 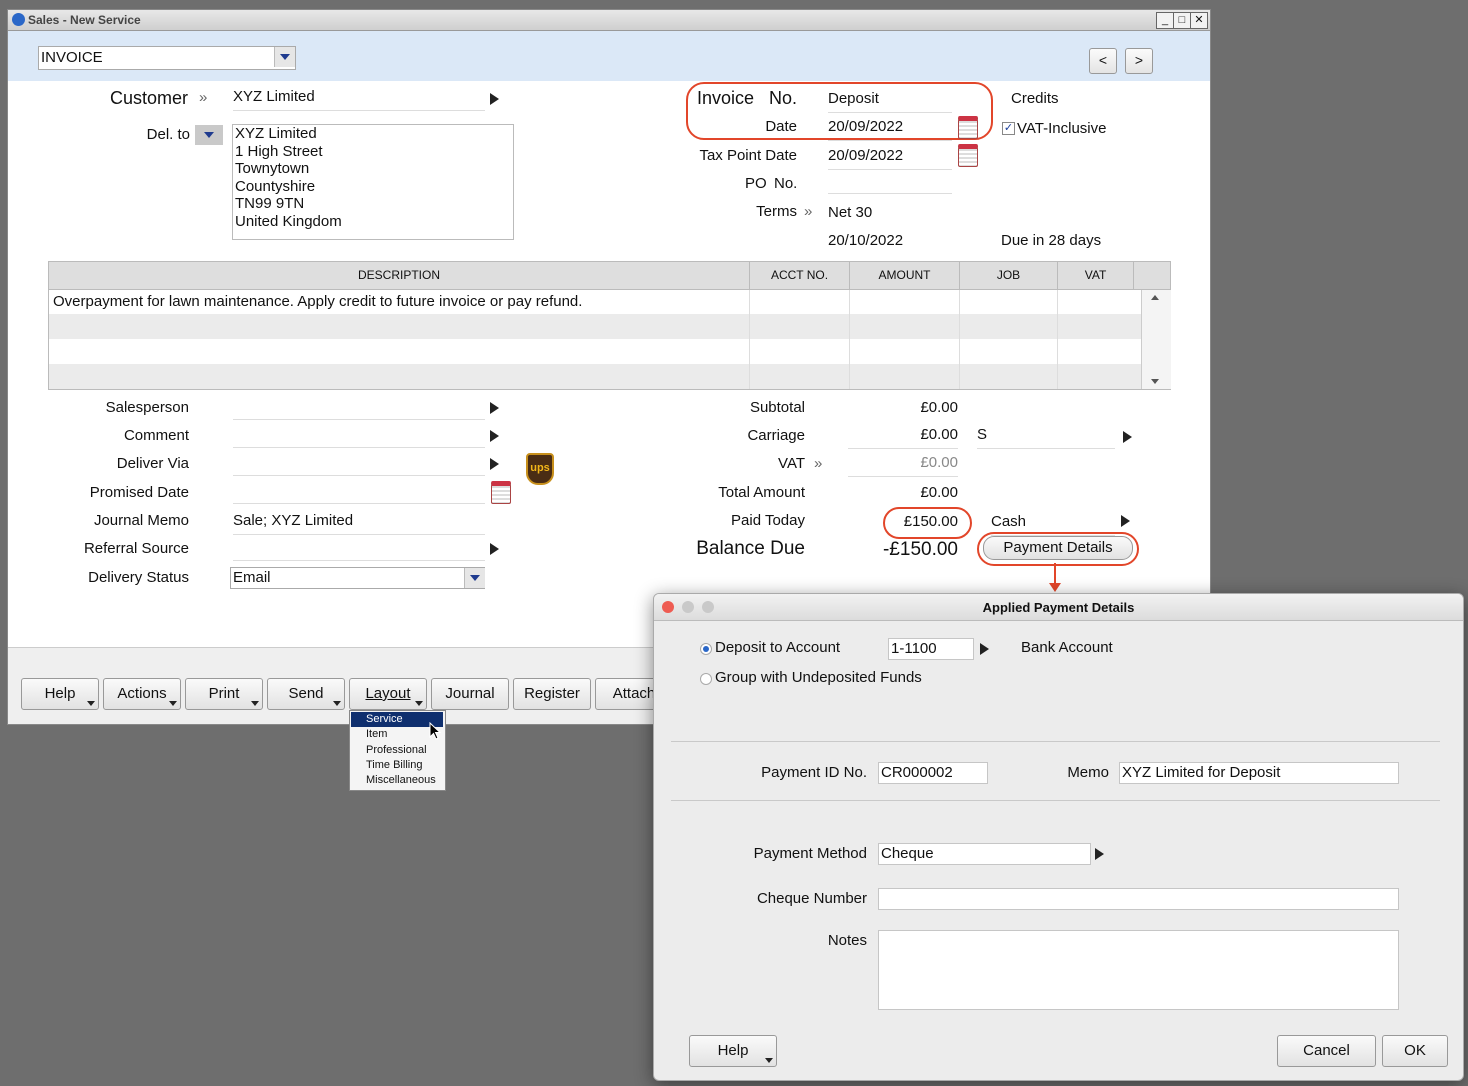 I want to click on cancel-button: Cancel, so click(x=1326, y=1051).